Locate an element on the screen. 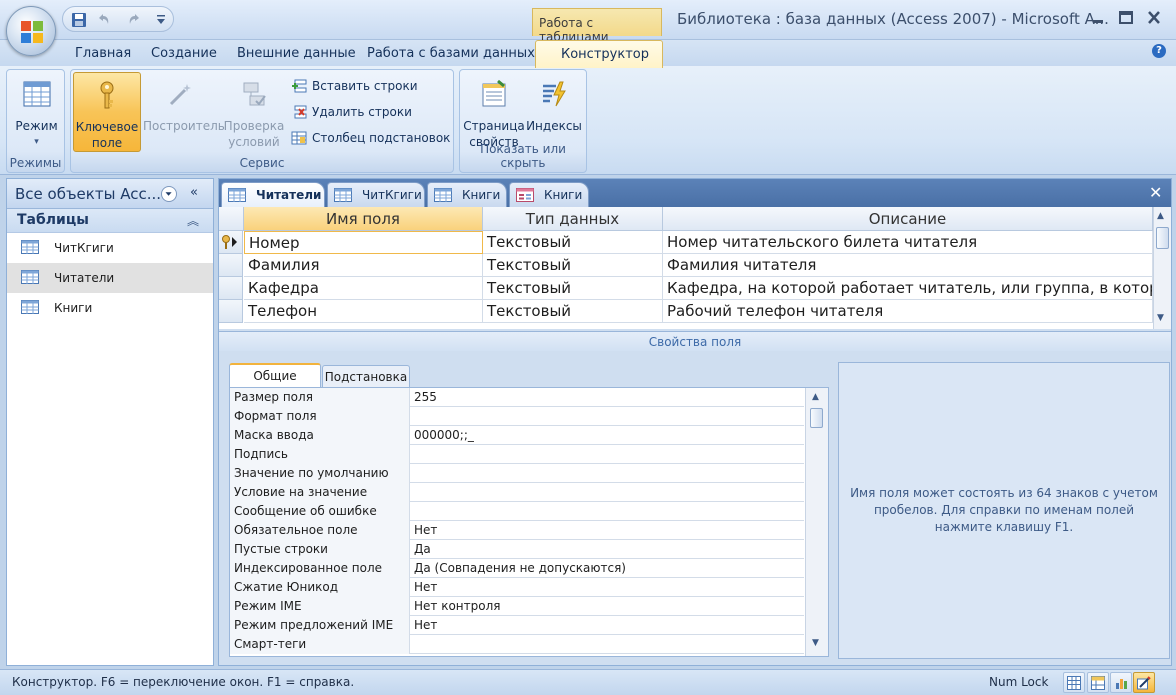 Image resolution: width=1176 pixels, height=695 pixels. property-grid-scrollbar: ▲ ▼ is located at coordinates (816, 522).